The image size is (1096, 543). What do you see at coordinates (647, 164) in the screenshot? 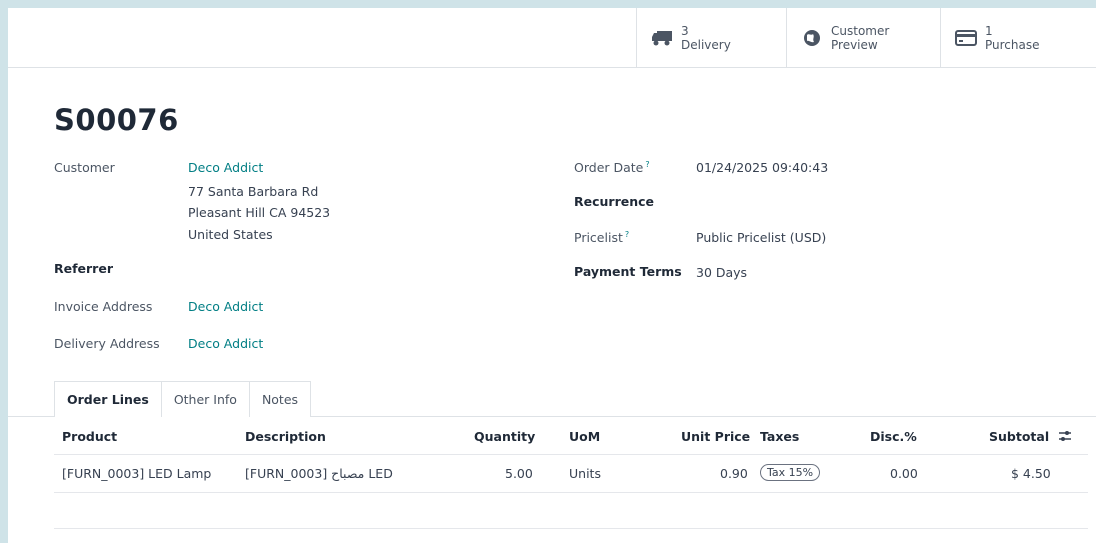
I see `order-date-help-icon: ?` at bounding box center [647, 164].